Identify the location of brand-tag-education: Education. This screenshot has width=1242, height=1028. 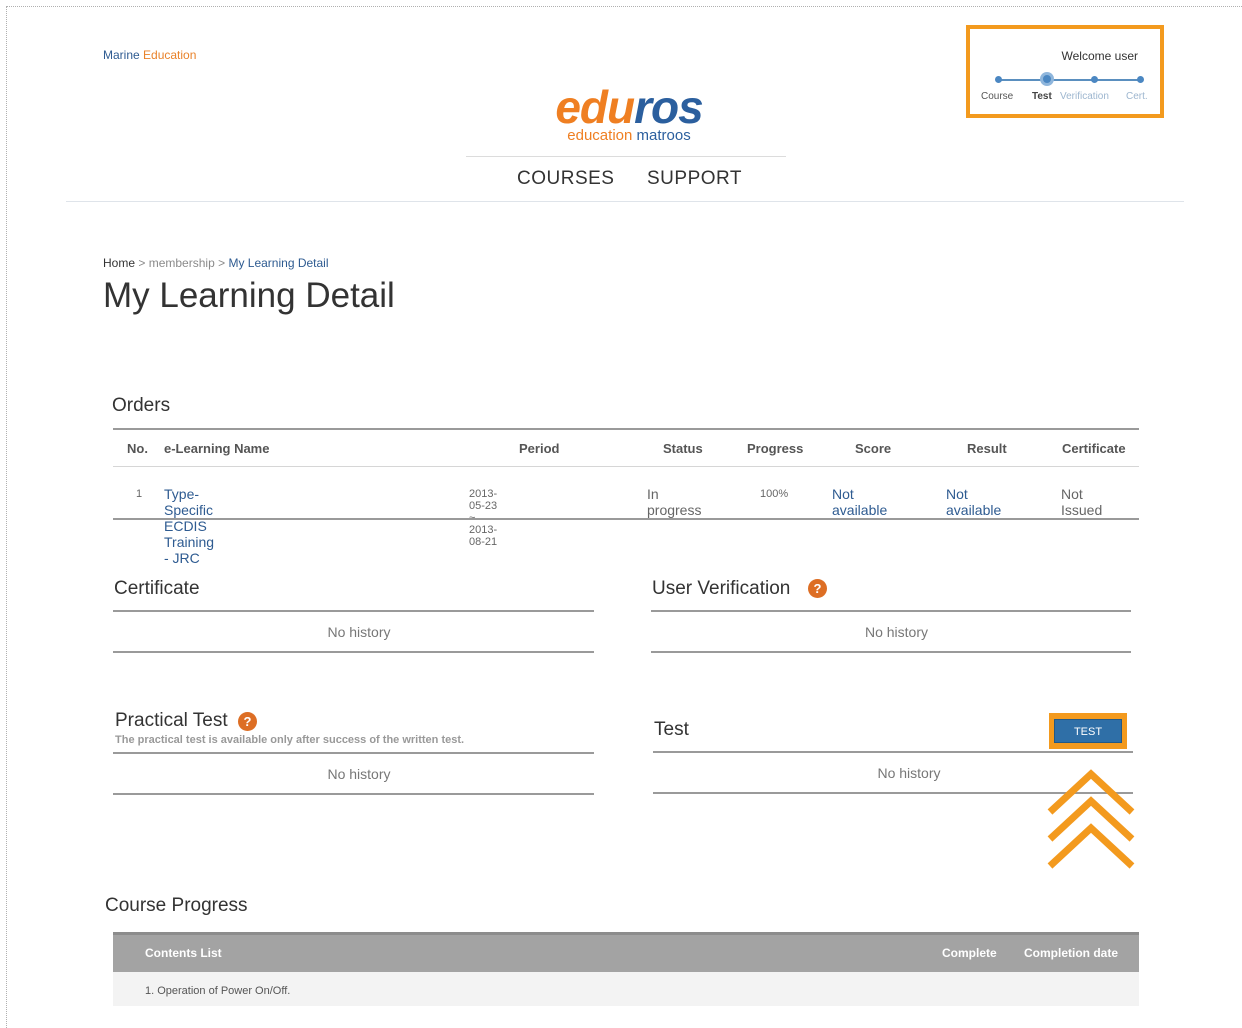
(170, 55).